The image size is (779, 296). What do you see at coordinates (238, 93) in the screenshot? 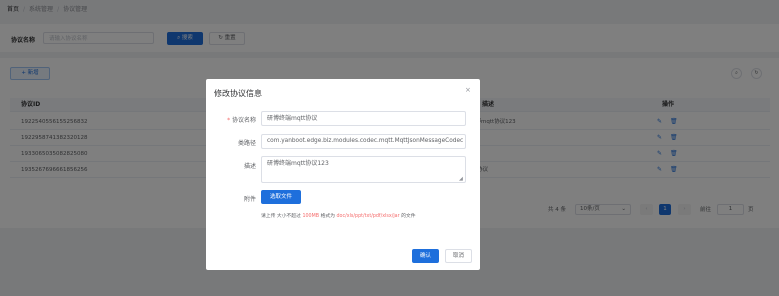
I see `dialog-title: 修改协议信息` at bounding box center [238, 93].